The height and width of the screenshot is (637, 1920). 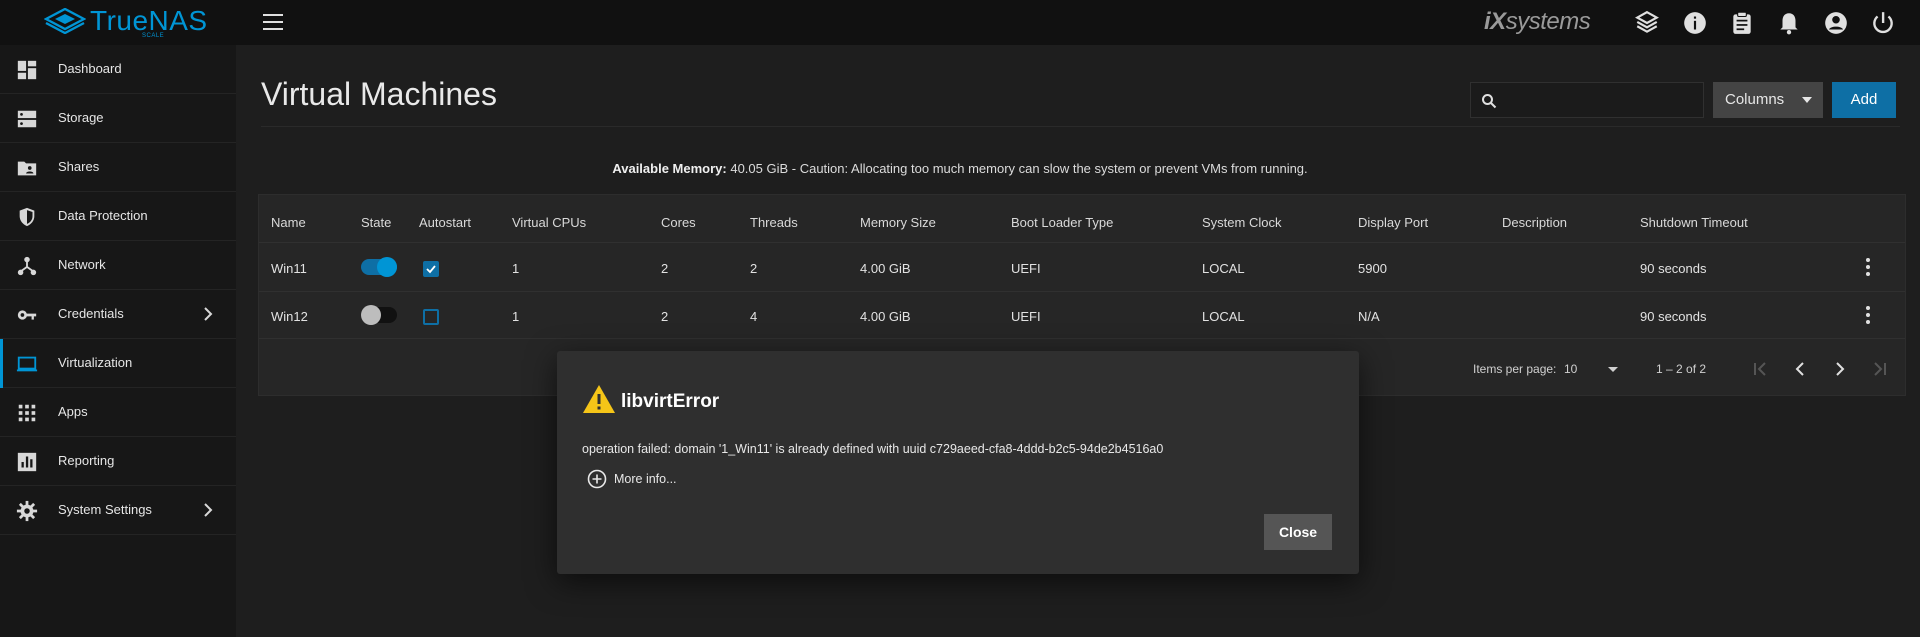 I want to click on chevron-right-icon, so click(x=208, y=510).